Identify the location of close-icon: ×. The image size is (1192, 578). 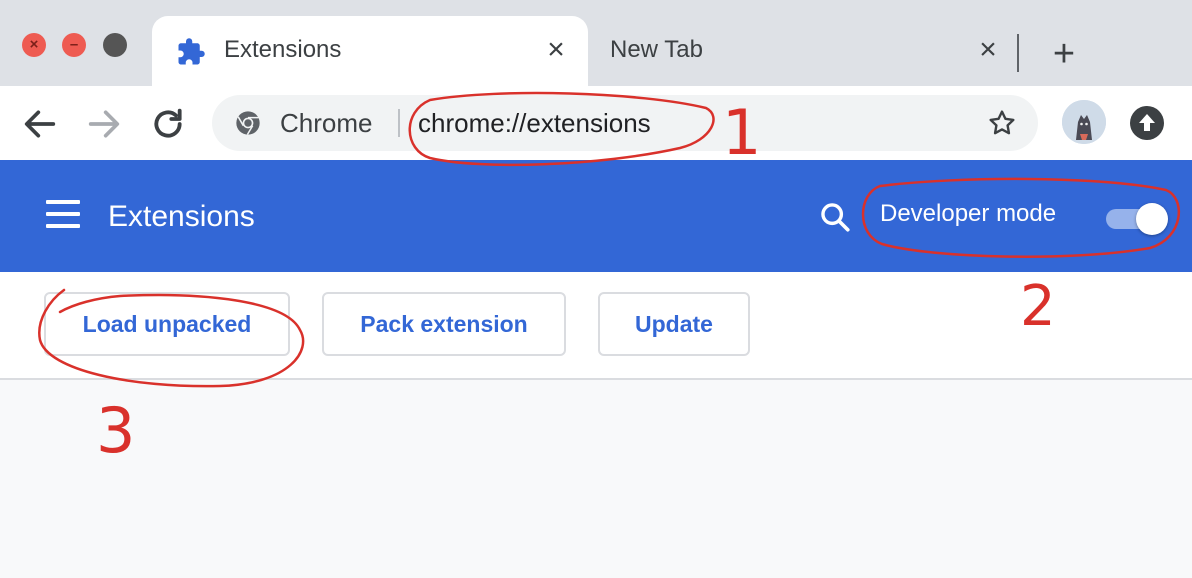
(34, 44).